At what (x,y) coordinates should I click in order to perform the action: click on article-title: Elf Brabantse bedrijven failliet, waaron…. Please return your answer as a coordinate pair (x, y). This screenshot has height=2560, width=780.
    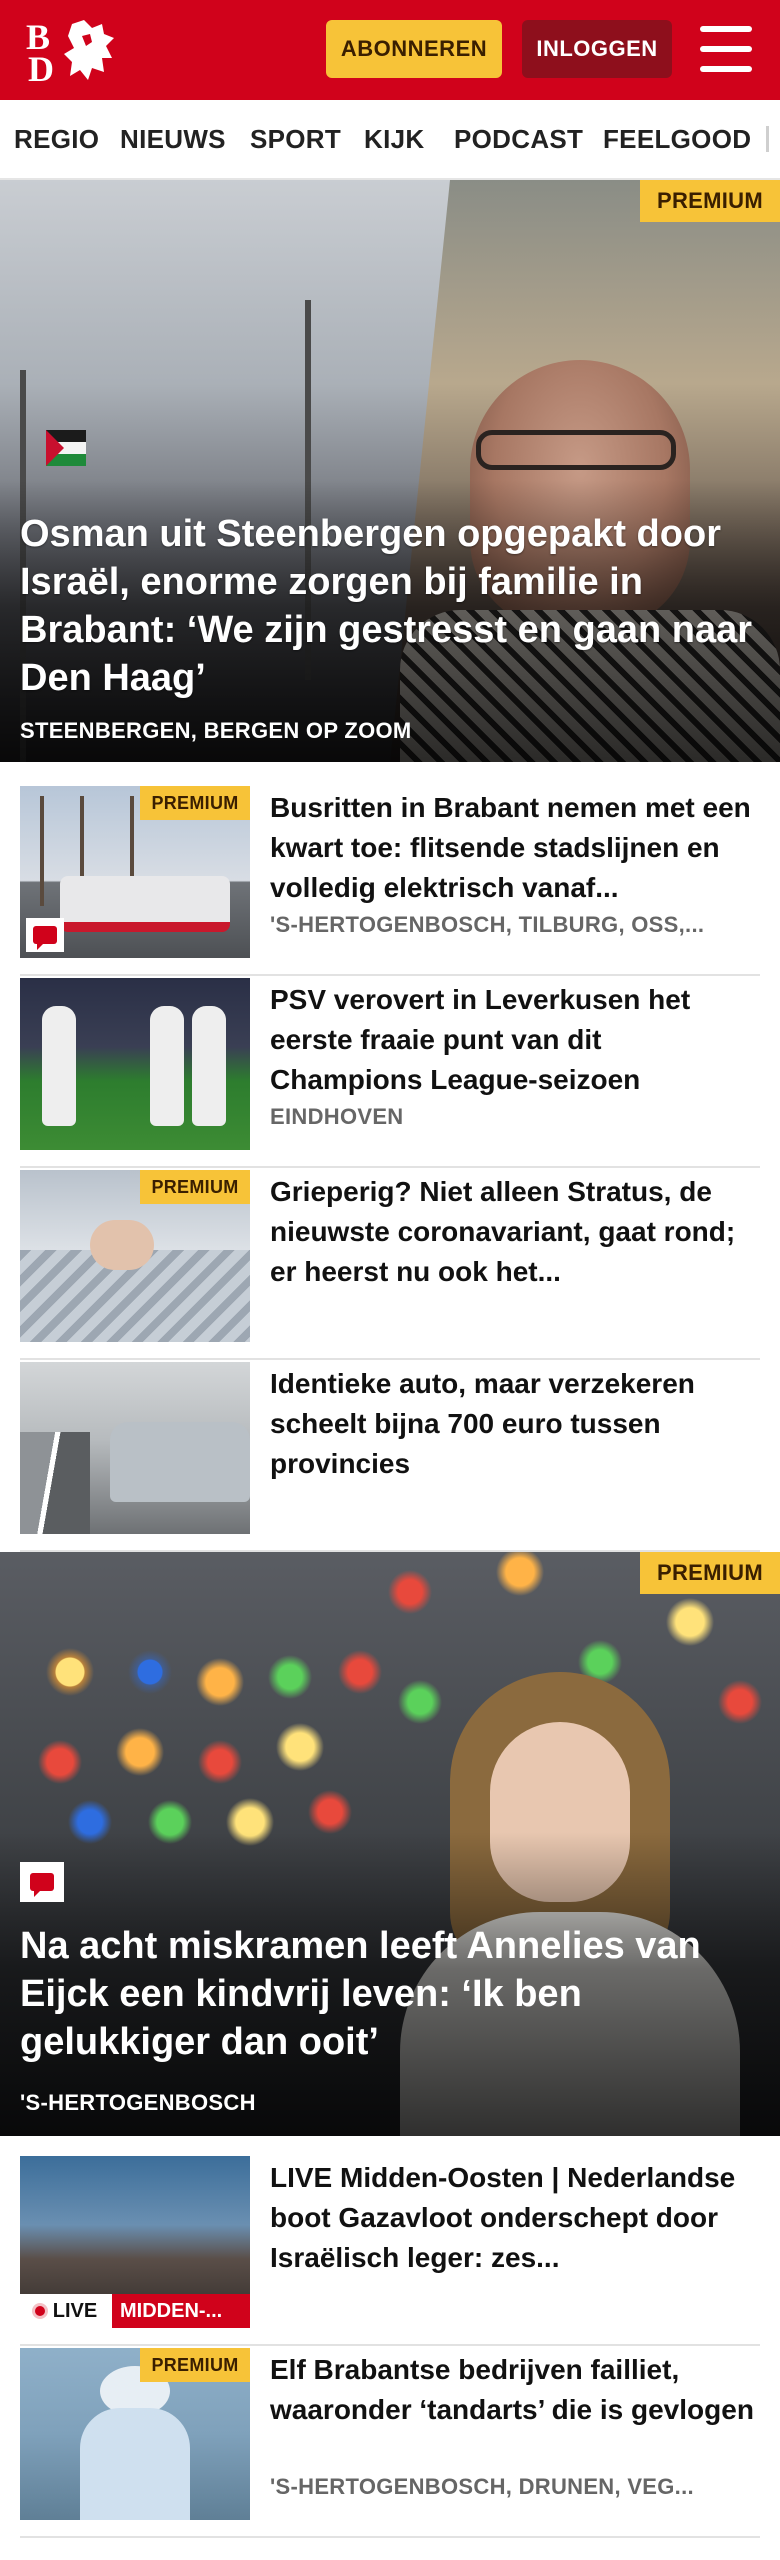
    Looking at the image, I should click on (515, 2390).